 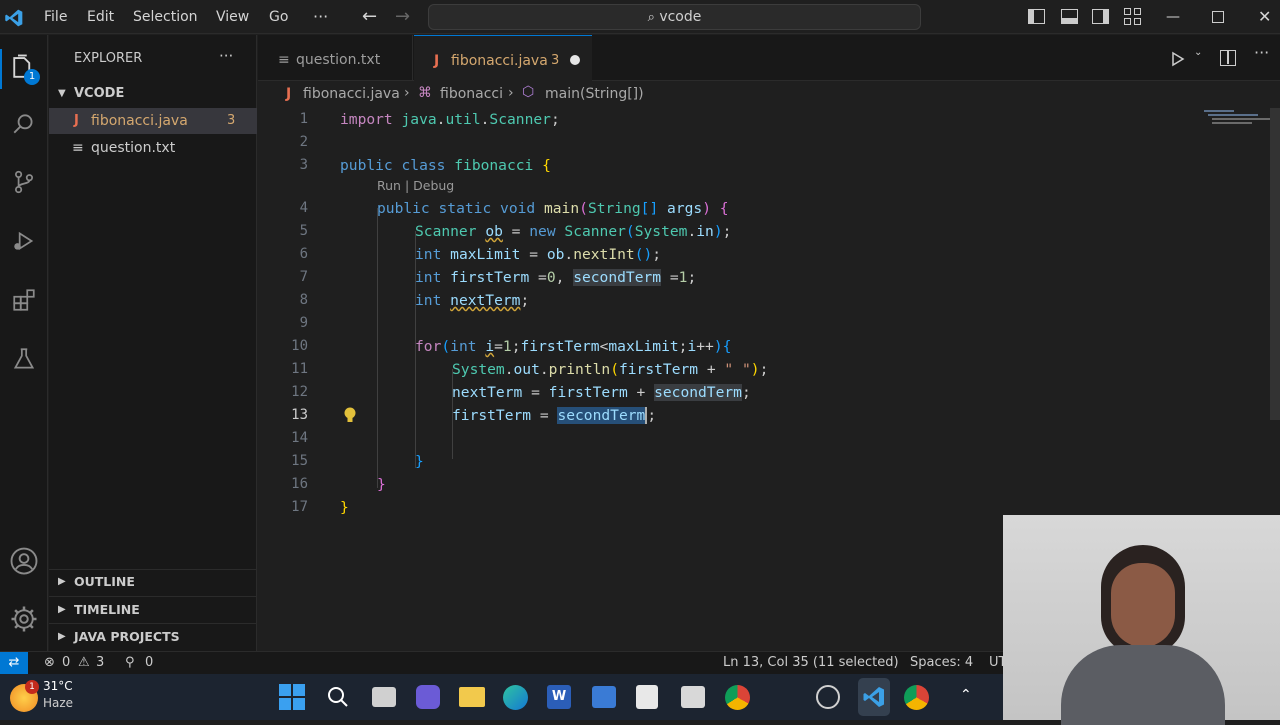 What do you see at coordinates (1264, 17) in the screenshot?
I see `close-icon: ✕` at bounding box center [1264, 17].